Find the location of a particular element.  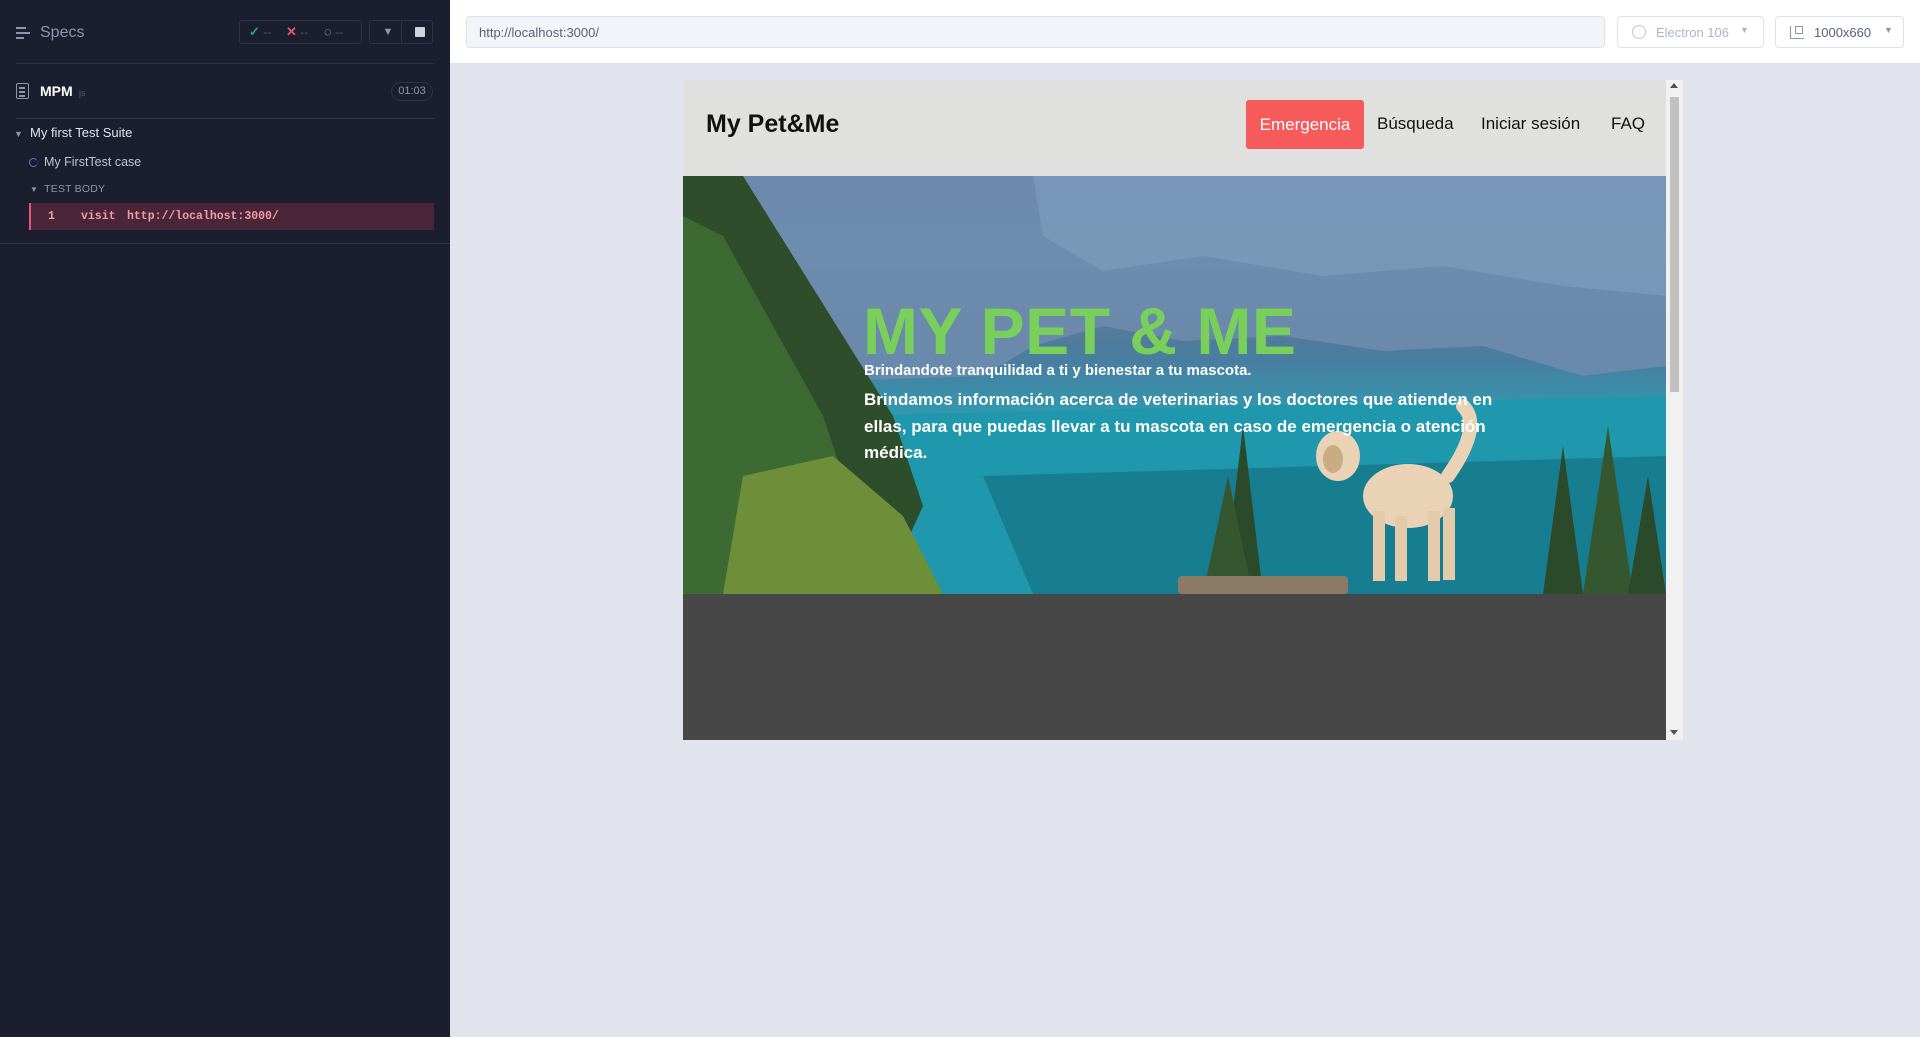

hero-title: MY PET & ME is located at coordinates (1080, 331).